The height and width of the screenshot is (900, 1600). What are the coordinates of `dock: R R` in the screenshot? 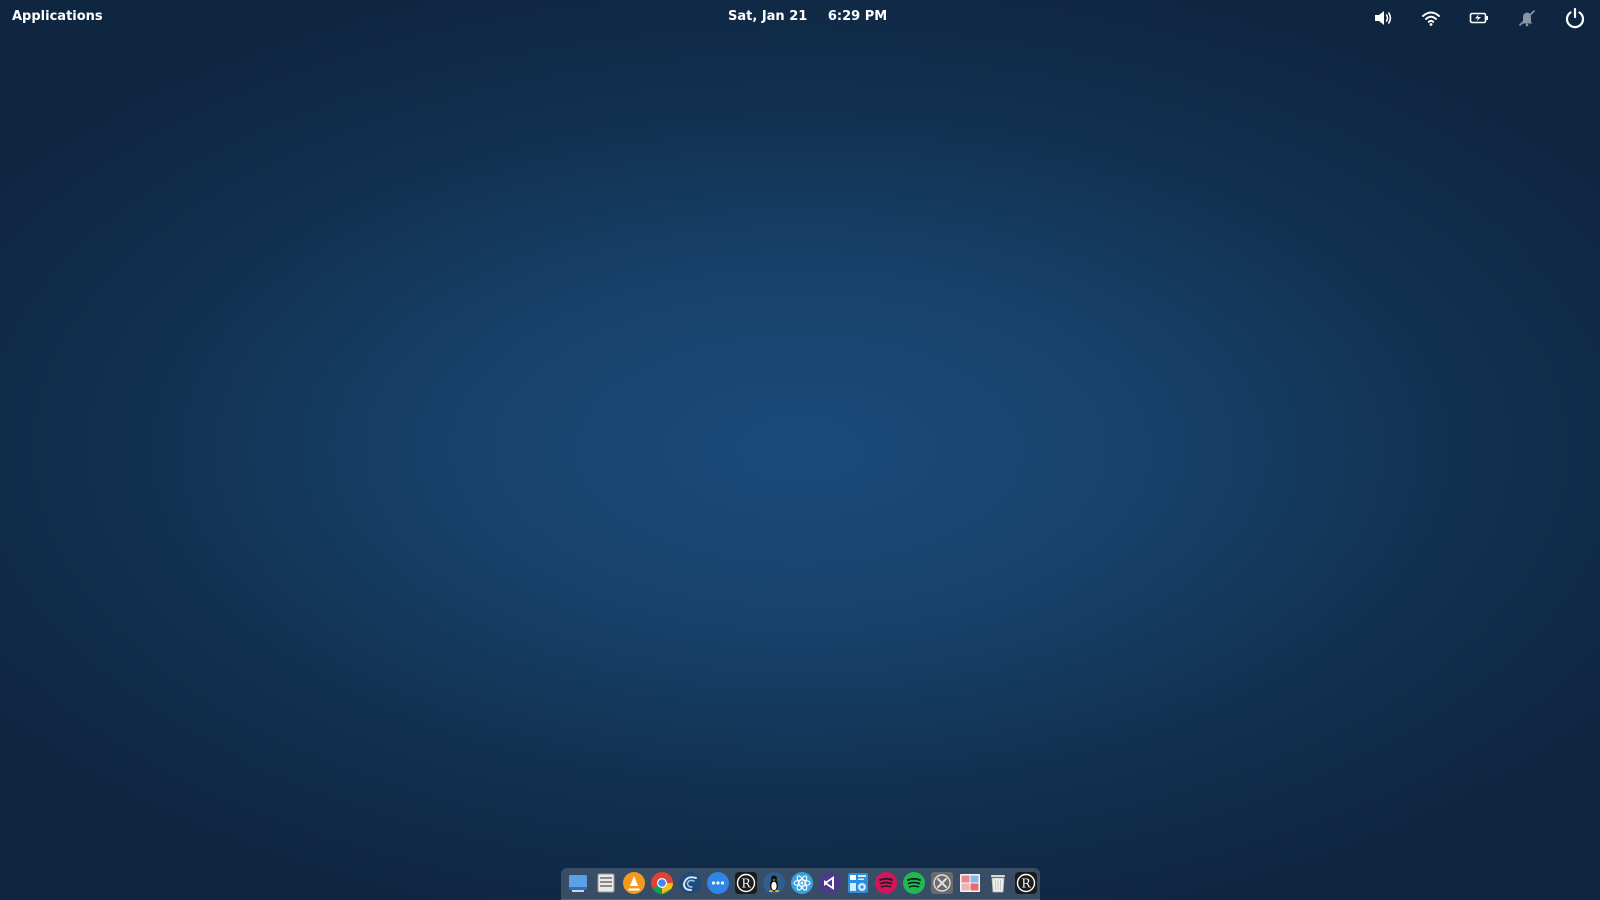 It's located at (800, 884).